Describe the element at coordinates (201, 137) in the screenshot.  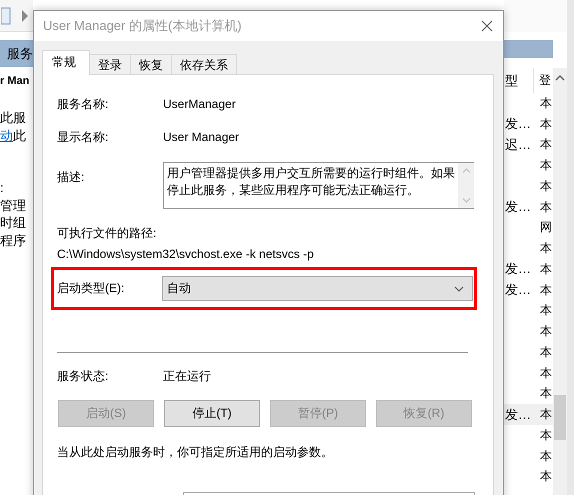
I see `field-value: User Manager` at that location.